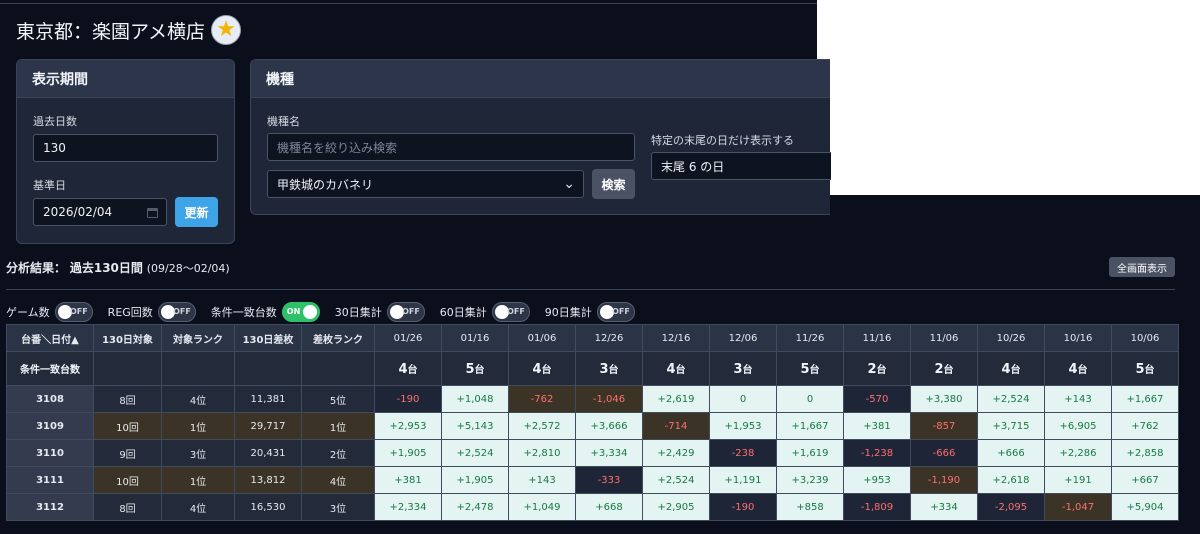  I want to click on diff-value-cell: +762, so click(1145, 426).